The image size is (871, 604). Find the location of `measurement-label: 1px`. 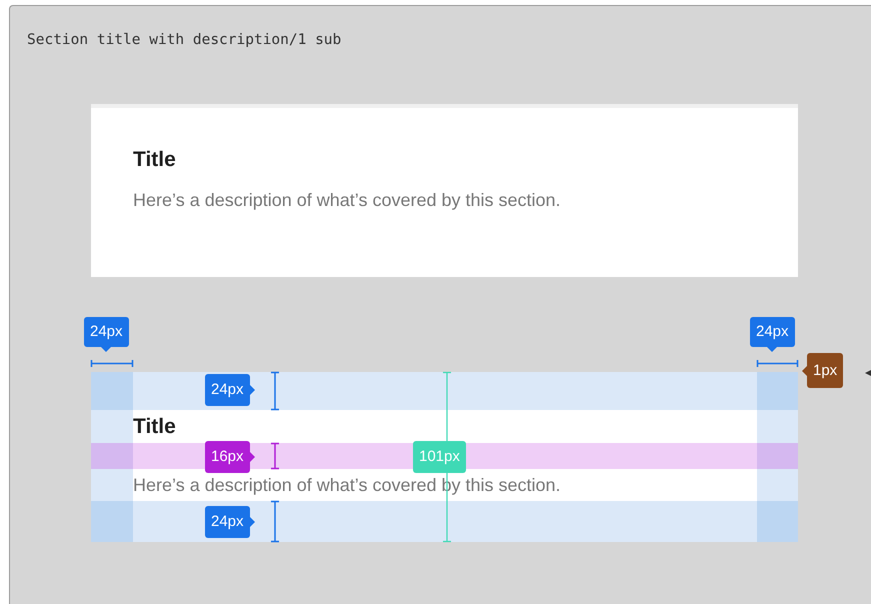

measurement-label: 1px is located at coordinates (823, 370).